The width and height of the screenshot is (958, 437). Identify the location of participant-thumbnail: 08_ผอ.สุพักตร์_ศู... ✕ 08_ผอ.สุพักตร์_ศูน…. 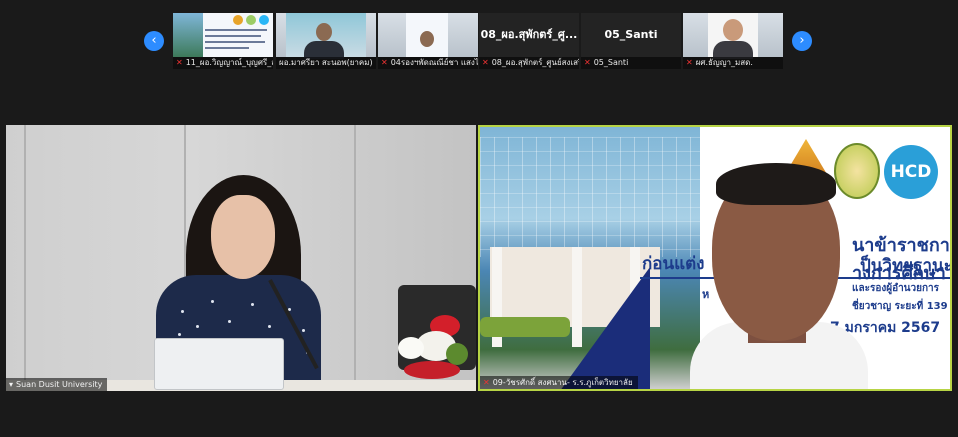
(529, 41).